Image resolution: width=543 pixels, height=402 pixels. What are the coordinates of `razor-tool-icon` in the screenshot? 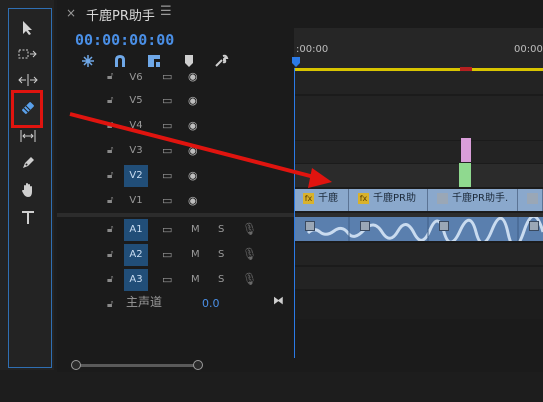 It's located at (28, 108).